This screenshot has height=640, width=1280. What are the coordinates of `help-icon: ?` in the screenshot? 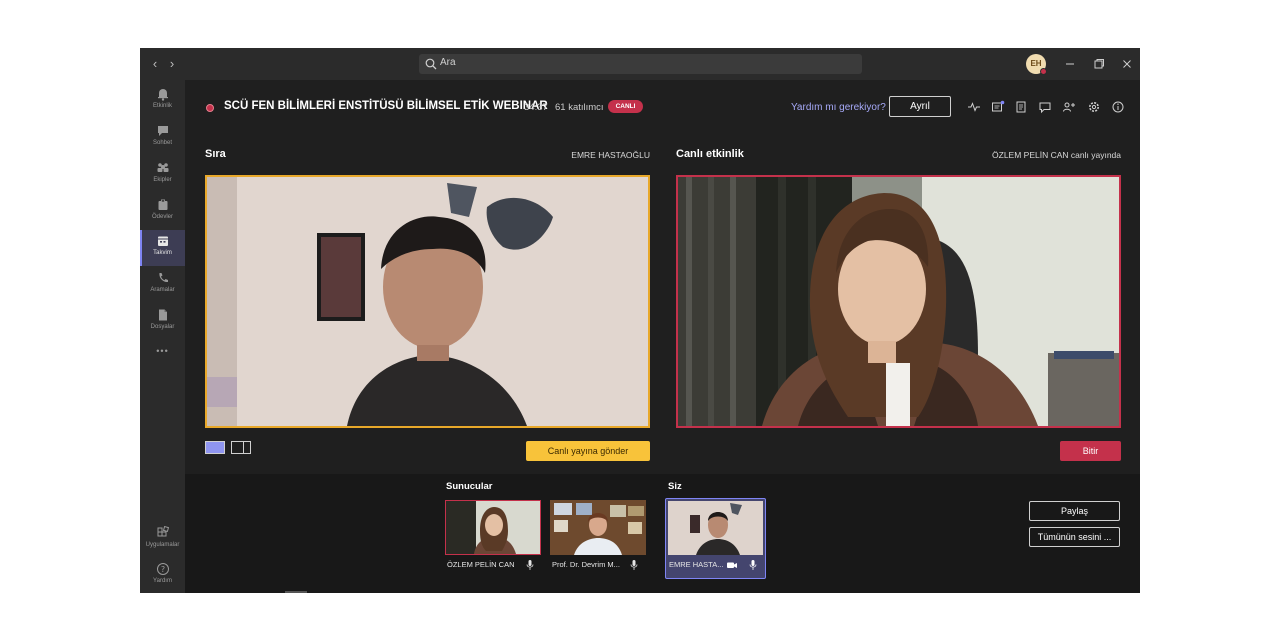 It's located at (162, 569).